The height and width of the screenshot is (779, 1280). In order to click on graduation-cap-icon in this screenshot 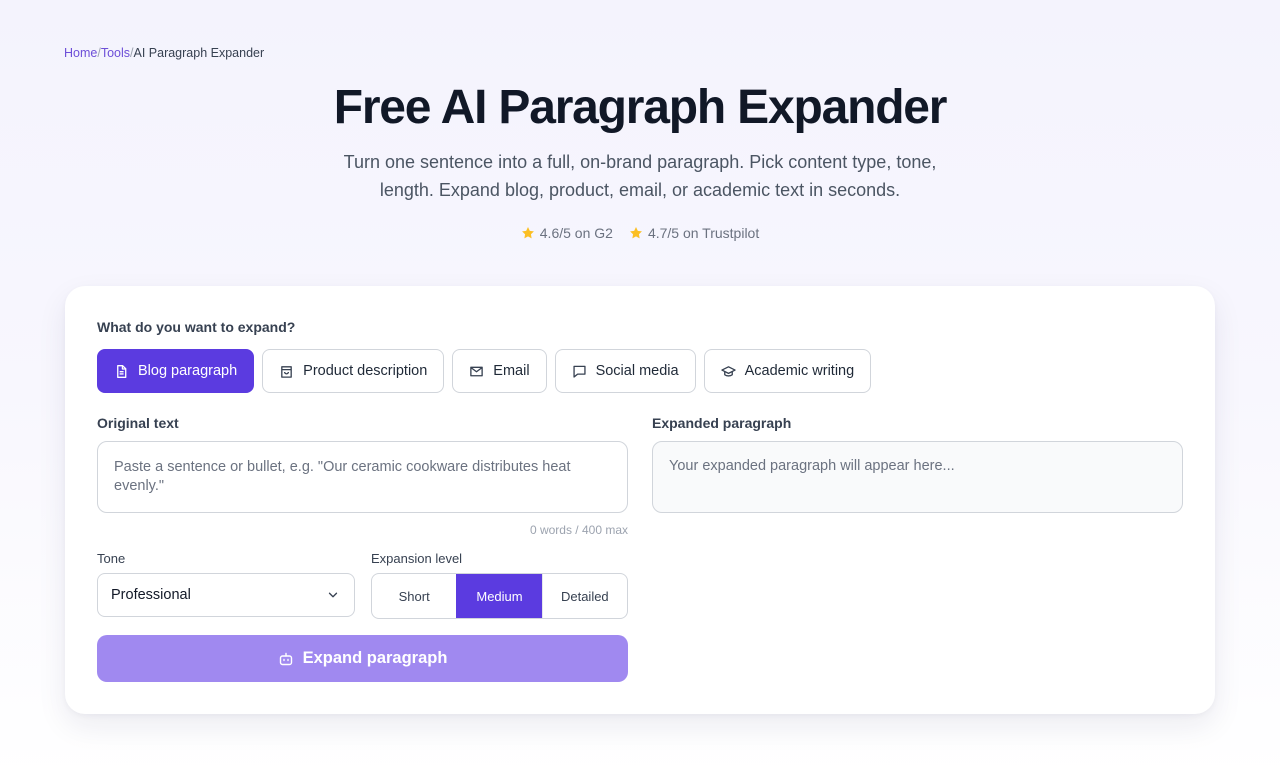, I will do `click(728, 371)`.